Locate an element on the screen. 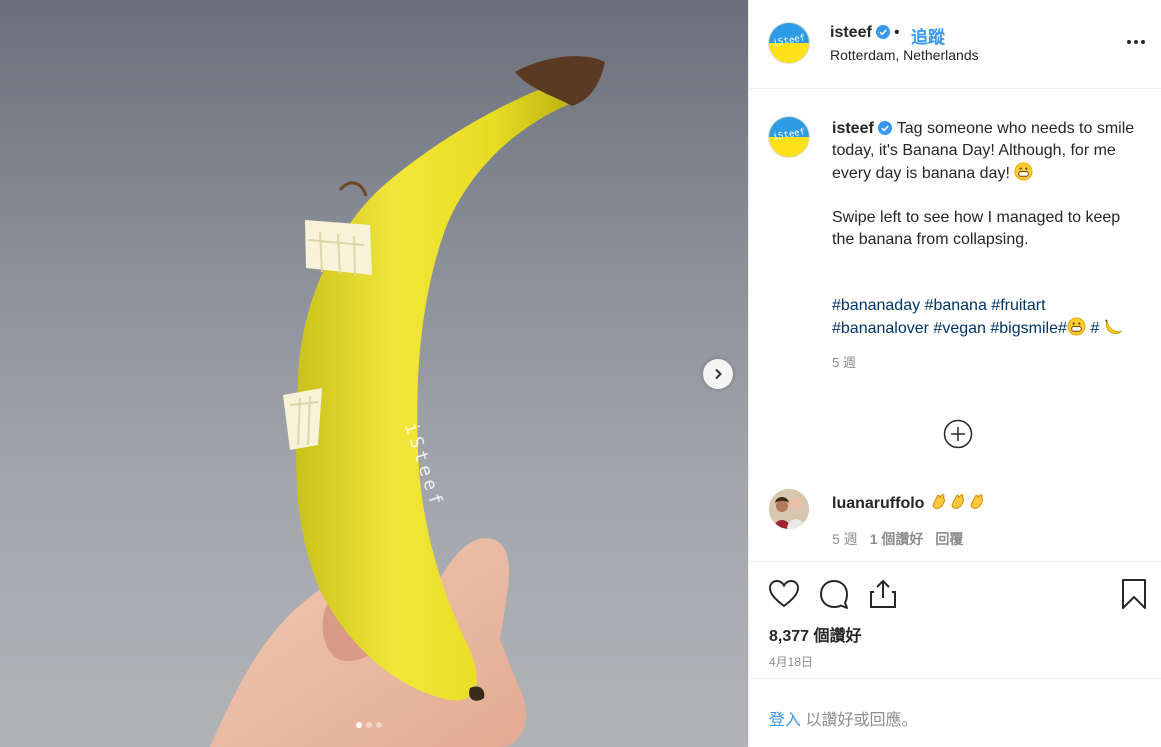 The image size is (1161, 747). heart-icon is located at coordinates (784, 594).